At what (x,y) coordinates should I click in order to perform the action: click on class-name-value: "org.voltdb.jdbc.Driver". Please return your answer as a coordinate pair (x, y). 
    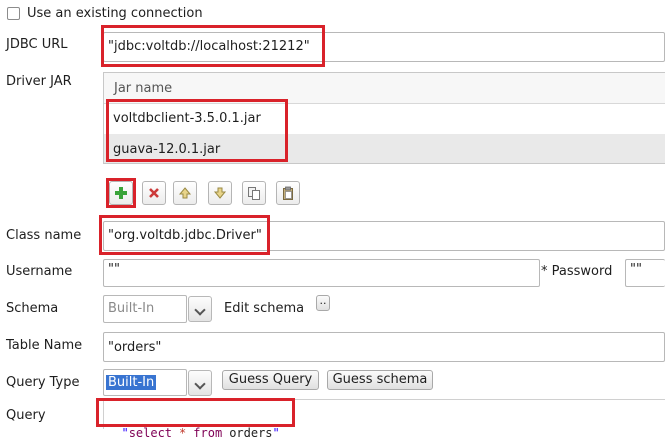
    Looking at the image, I should click on (185, 235).